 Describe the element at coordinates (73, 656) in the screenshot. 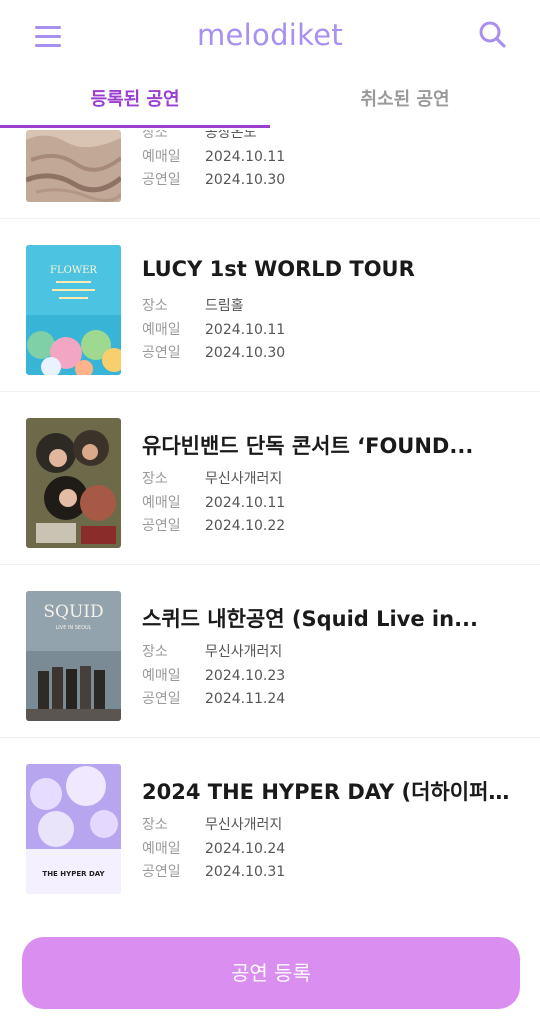

I see `concert-poster: SQUID LIVE IN SEOUL` at that location.